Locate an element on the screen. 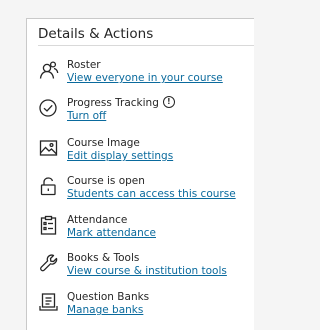 This screenshot has width=320, height=330. books-tools-link: View course & institution tools is located at coordinates (147, 271).